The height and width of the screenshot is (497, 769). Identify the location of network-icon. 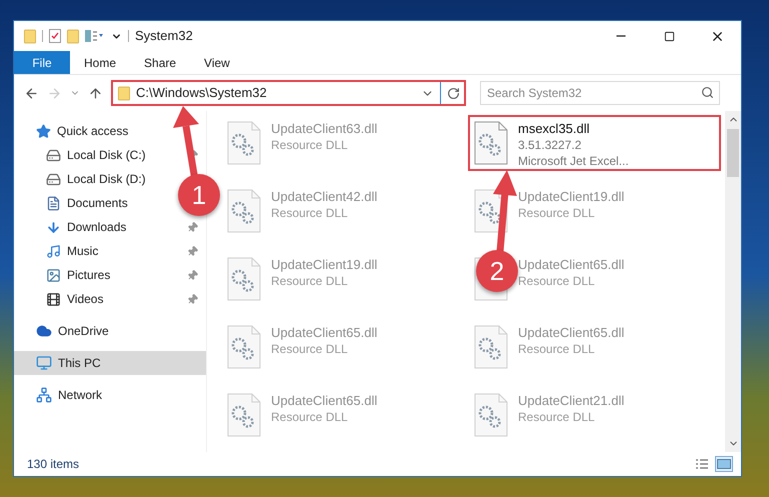
(44, 395).